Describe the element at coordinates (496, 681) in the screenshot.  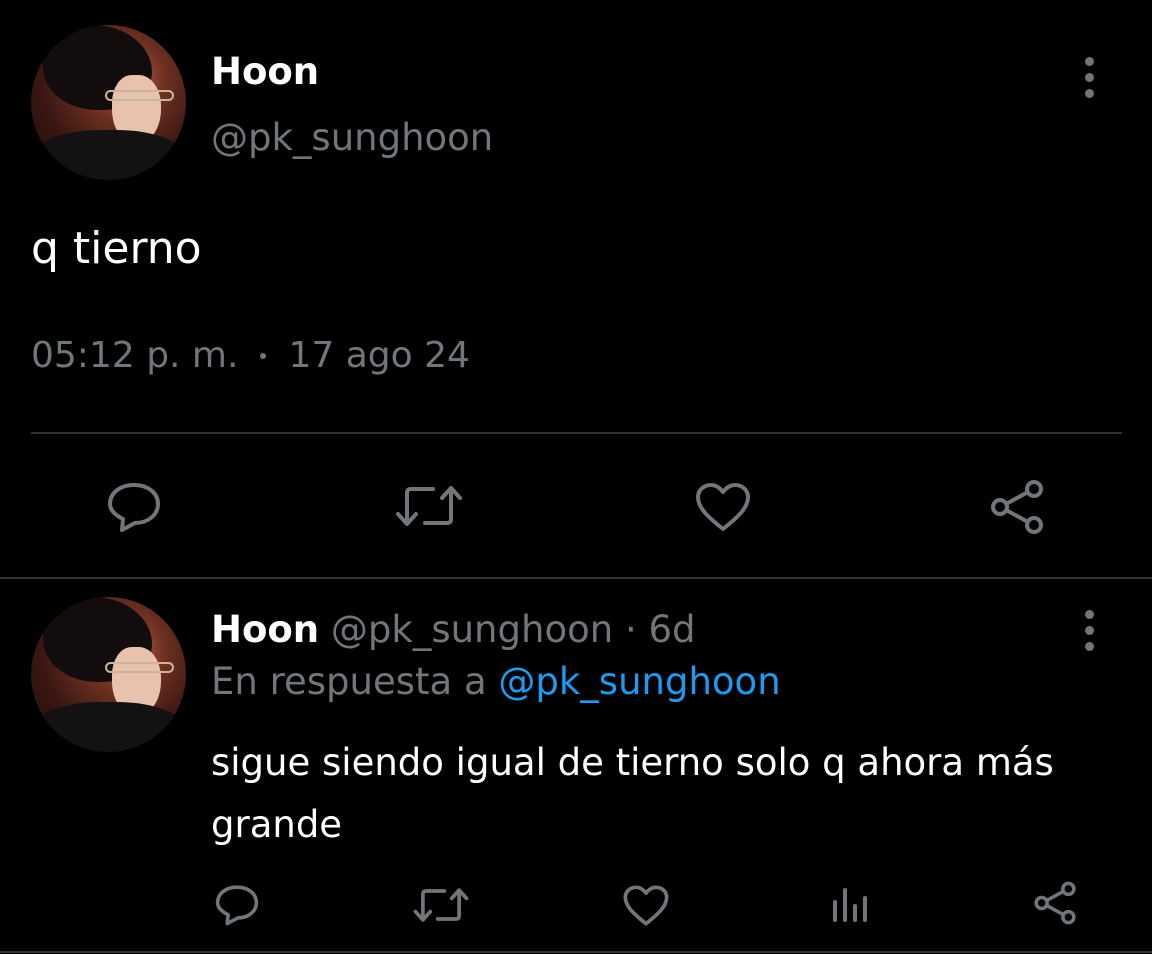
I see `reply-context: En respuesta a @pk_sunghoon` at that location.